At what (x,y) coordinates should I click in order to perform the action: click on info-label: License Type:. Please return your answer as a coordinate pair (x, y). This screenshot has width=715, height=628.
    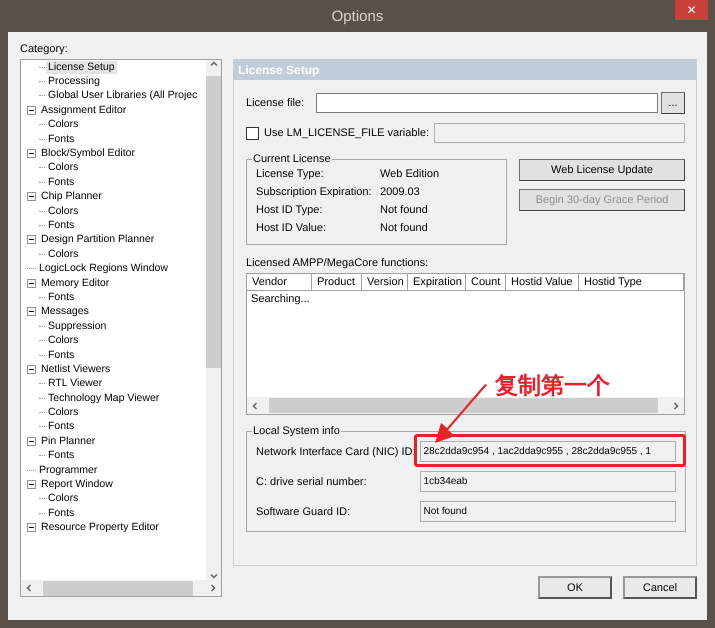
    Looking at the image, I should click on (290, 174).